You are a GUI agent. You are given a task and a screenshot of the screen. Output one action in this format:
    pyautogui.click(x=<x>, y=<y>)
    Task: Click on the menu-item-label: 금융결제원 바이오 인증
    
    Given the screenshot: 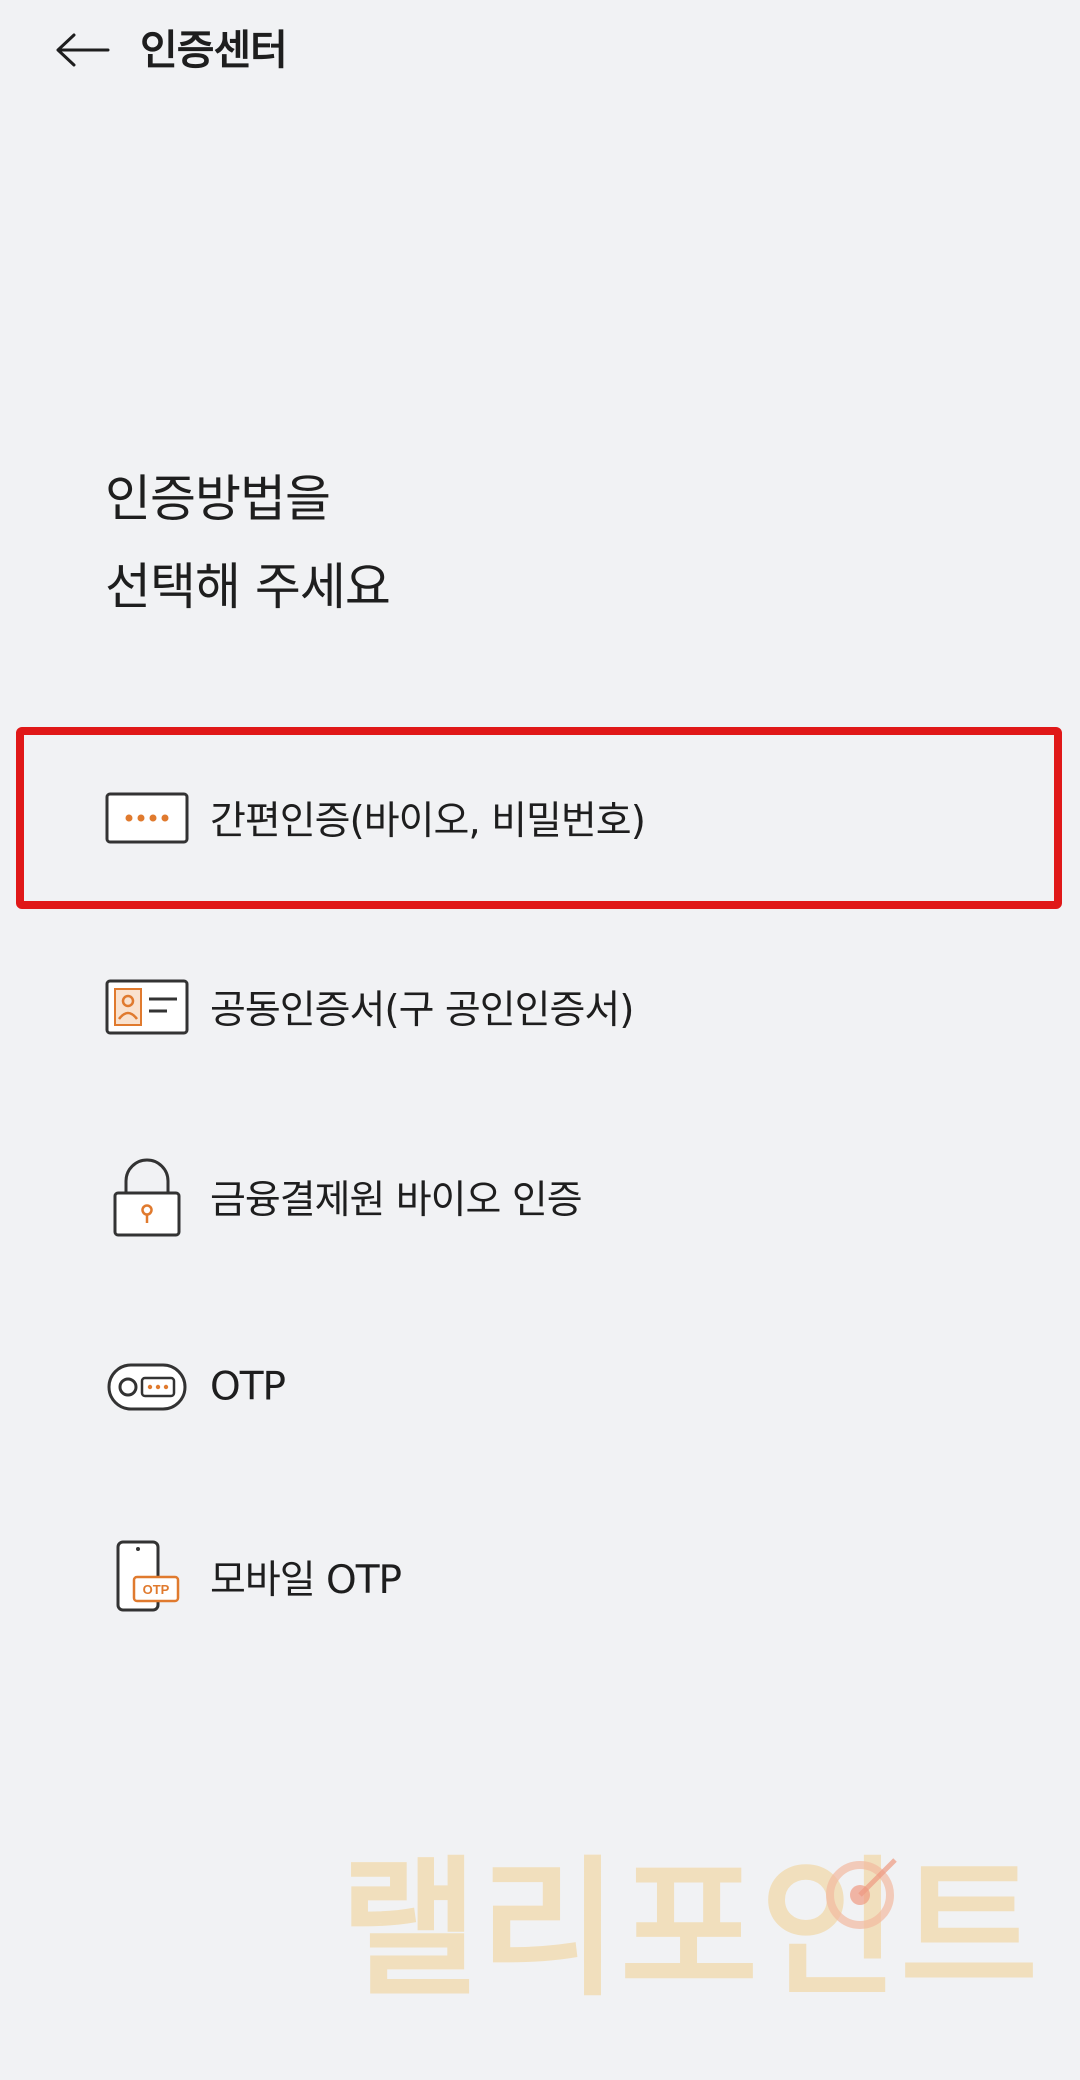 What is the action you would take?
    pyautogui.click(x=396, y=1200)
    